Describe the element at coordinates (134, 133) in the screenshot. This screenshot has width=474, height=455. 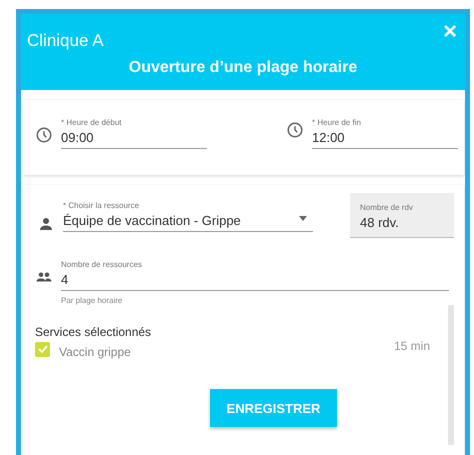
I see `time-field: * Heure de début 09:00` at that location.